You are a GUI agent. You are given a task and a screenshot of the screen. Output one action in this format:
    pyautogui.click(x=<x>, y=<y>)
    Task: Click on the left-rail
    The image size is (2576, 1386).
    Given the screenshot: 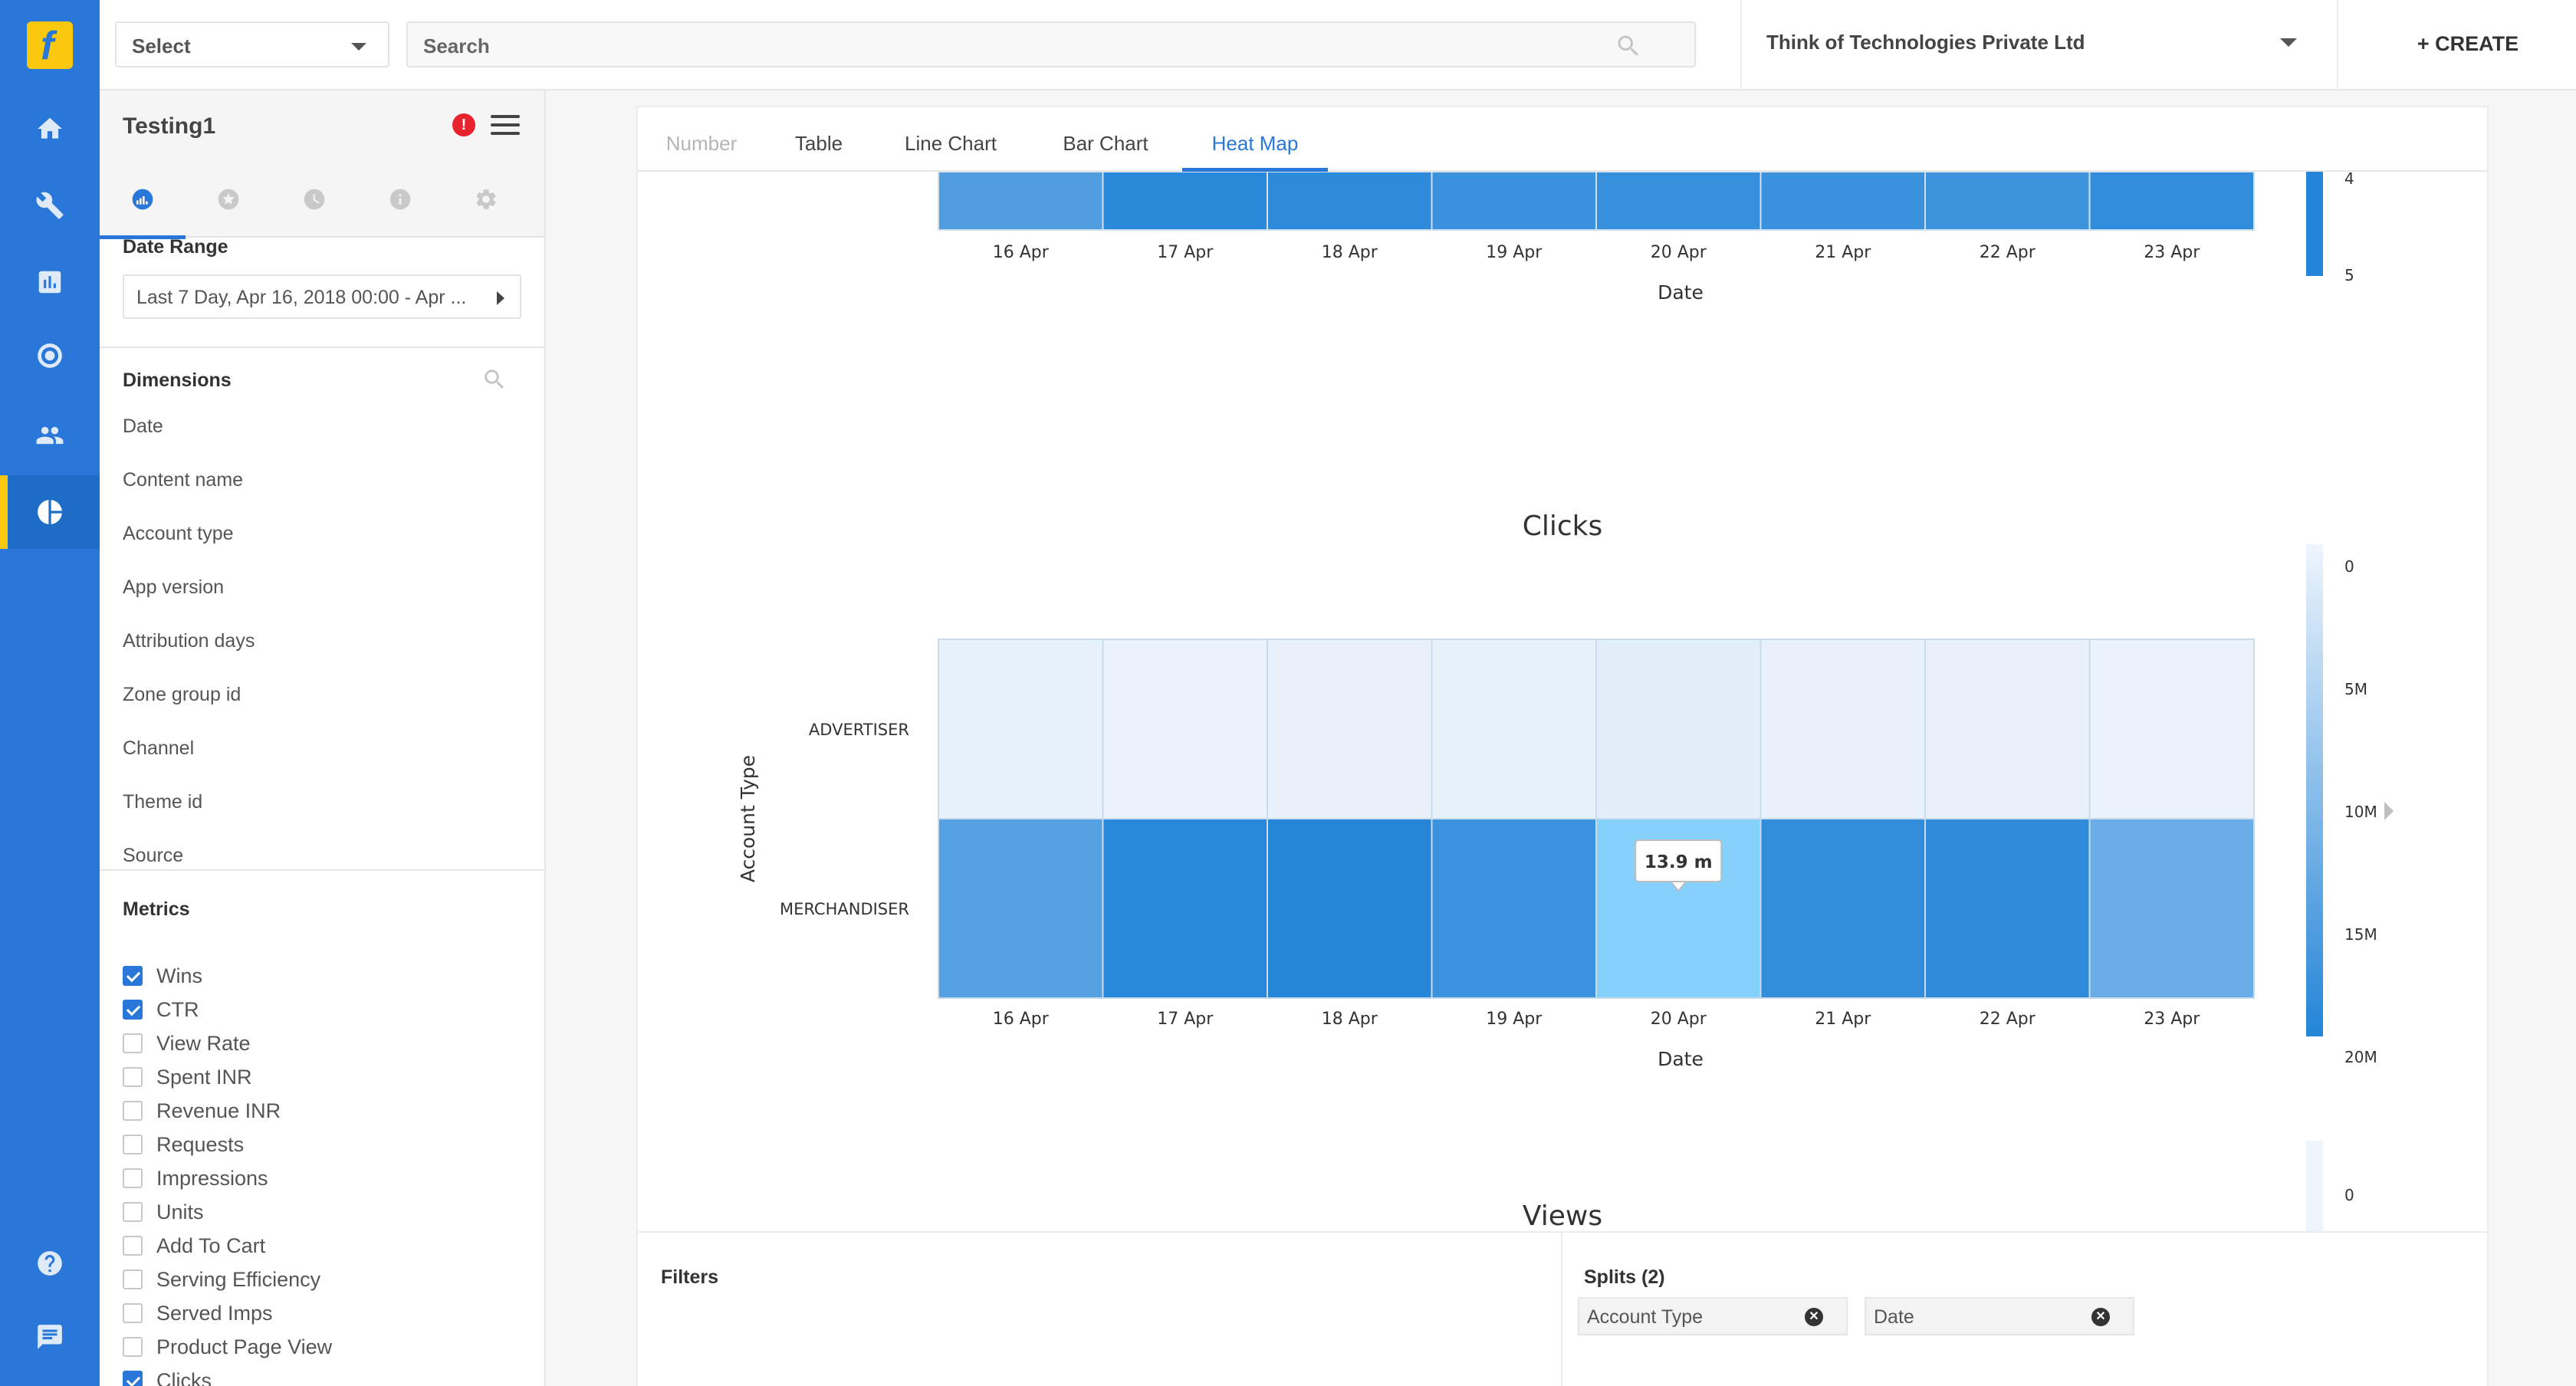 What is the action you would take?
    pyautogui.click(x=50, y=693)
    